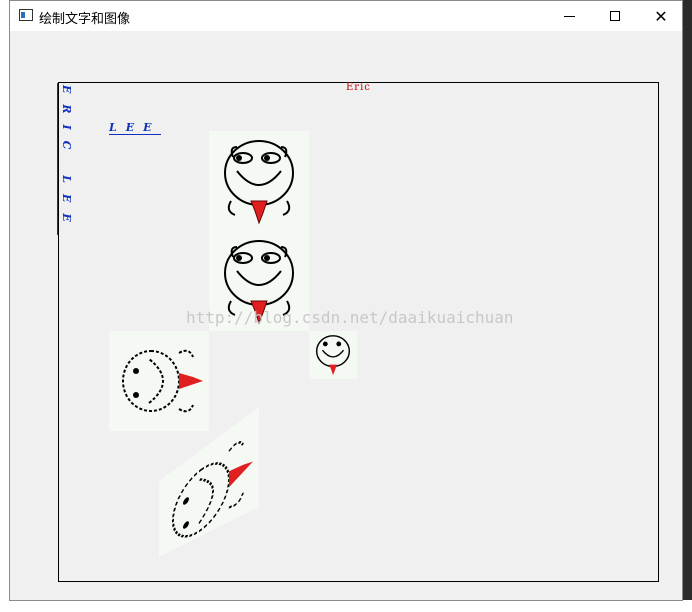  What do you see at coordinates (57, 159) in the screenshot?
I see `vertical-underline` at bounding box center [57, 159].